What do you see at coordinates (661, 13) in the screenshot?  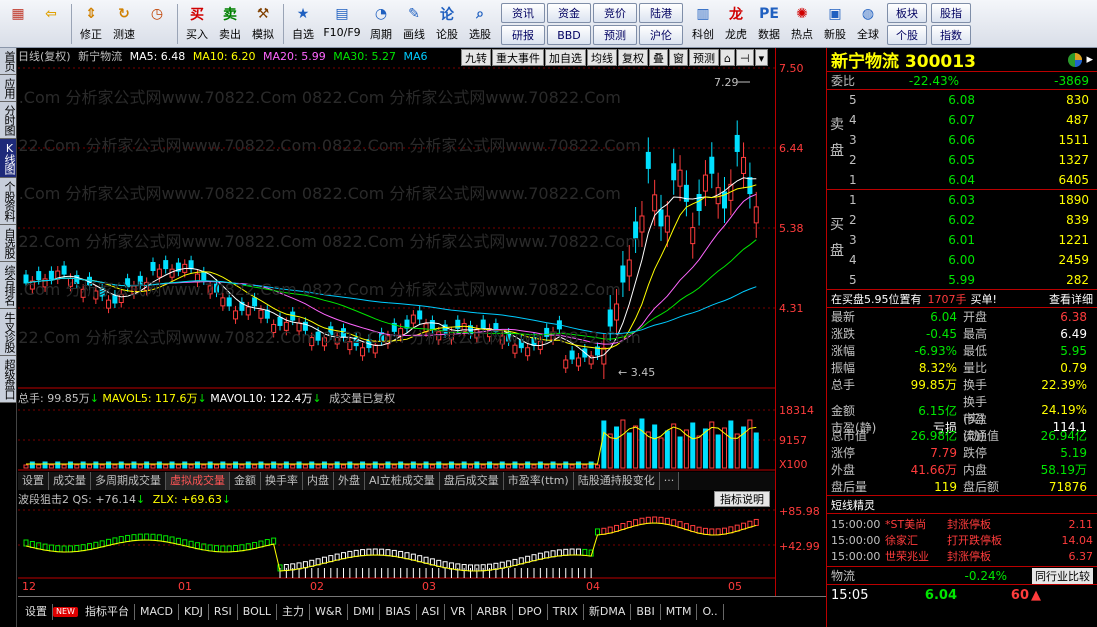 I see `toolbar-text-button: 陆港` at bounding box center [661, 13].